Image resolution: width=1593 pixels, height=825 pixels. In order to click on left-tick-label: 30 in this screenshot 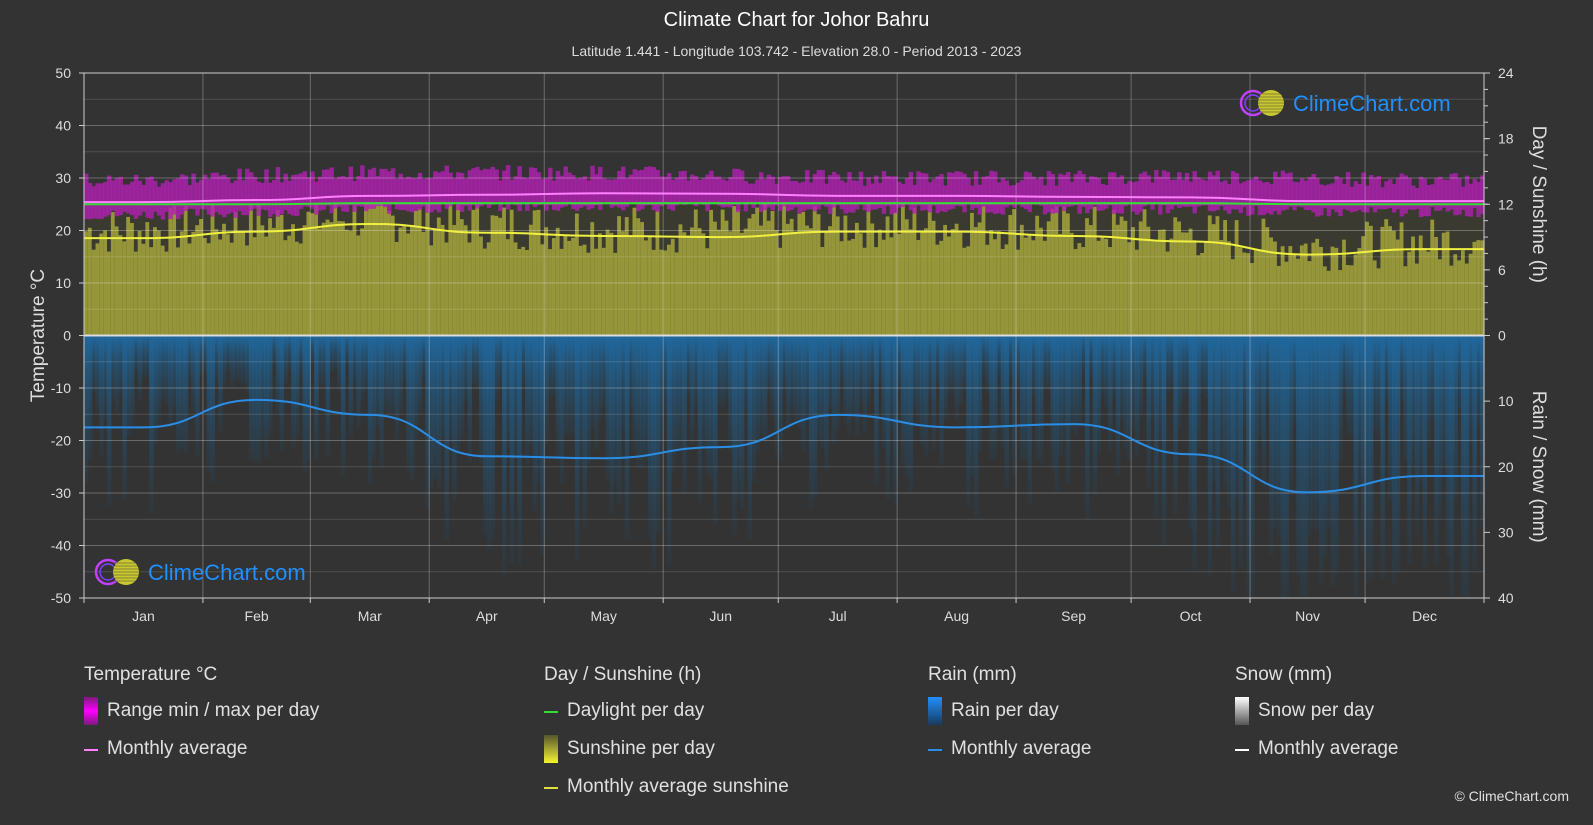, I will do `click(63, 178)`.